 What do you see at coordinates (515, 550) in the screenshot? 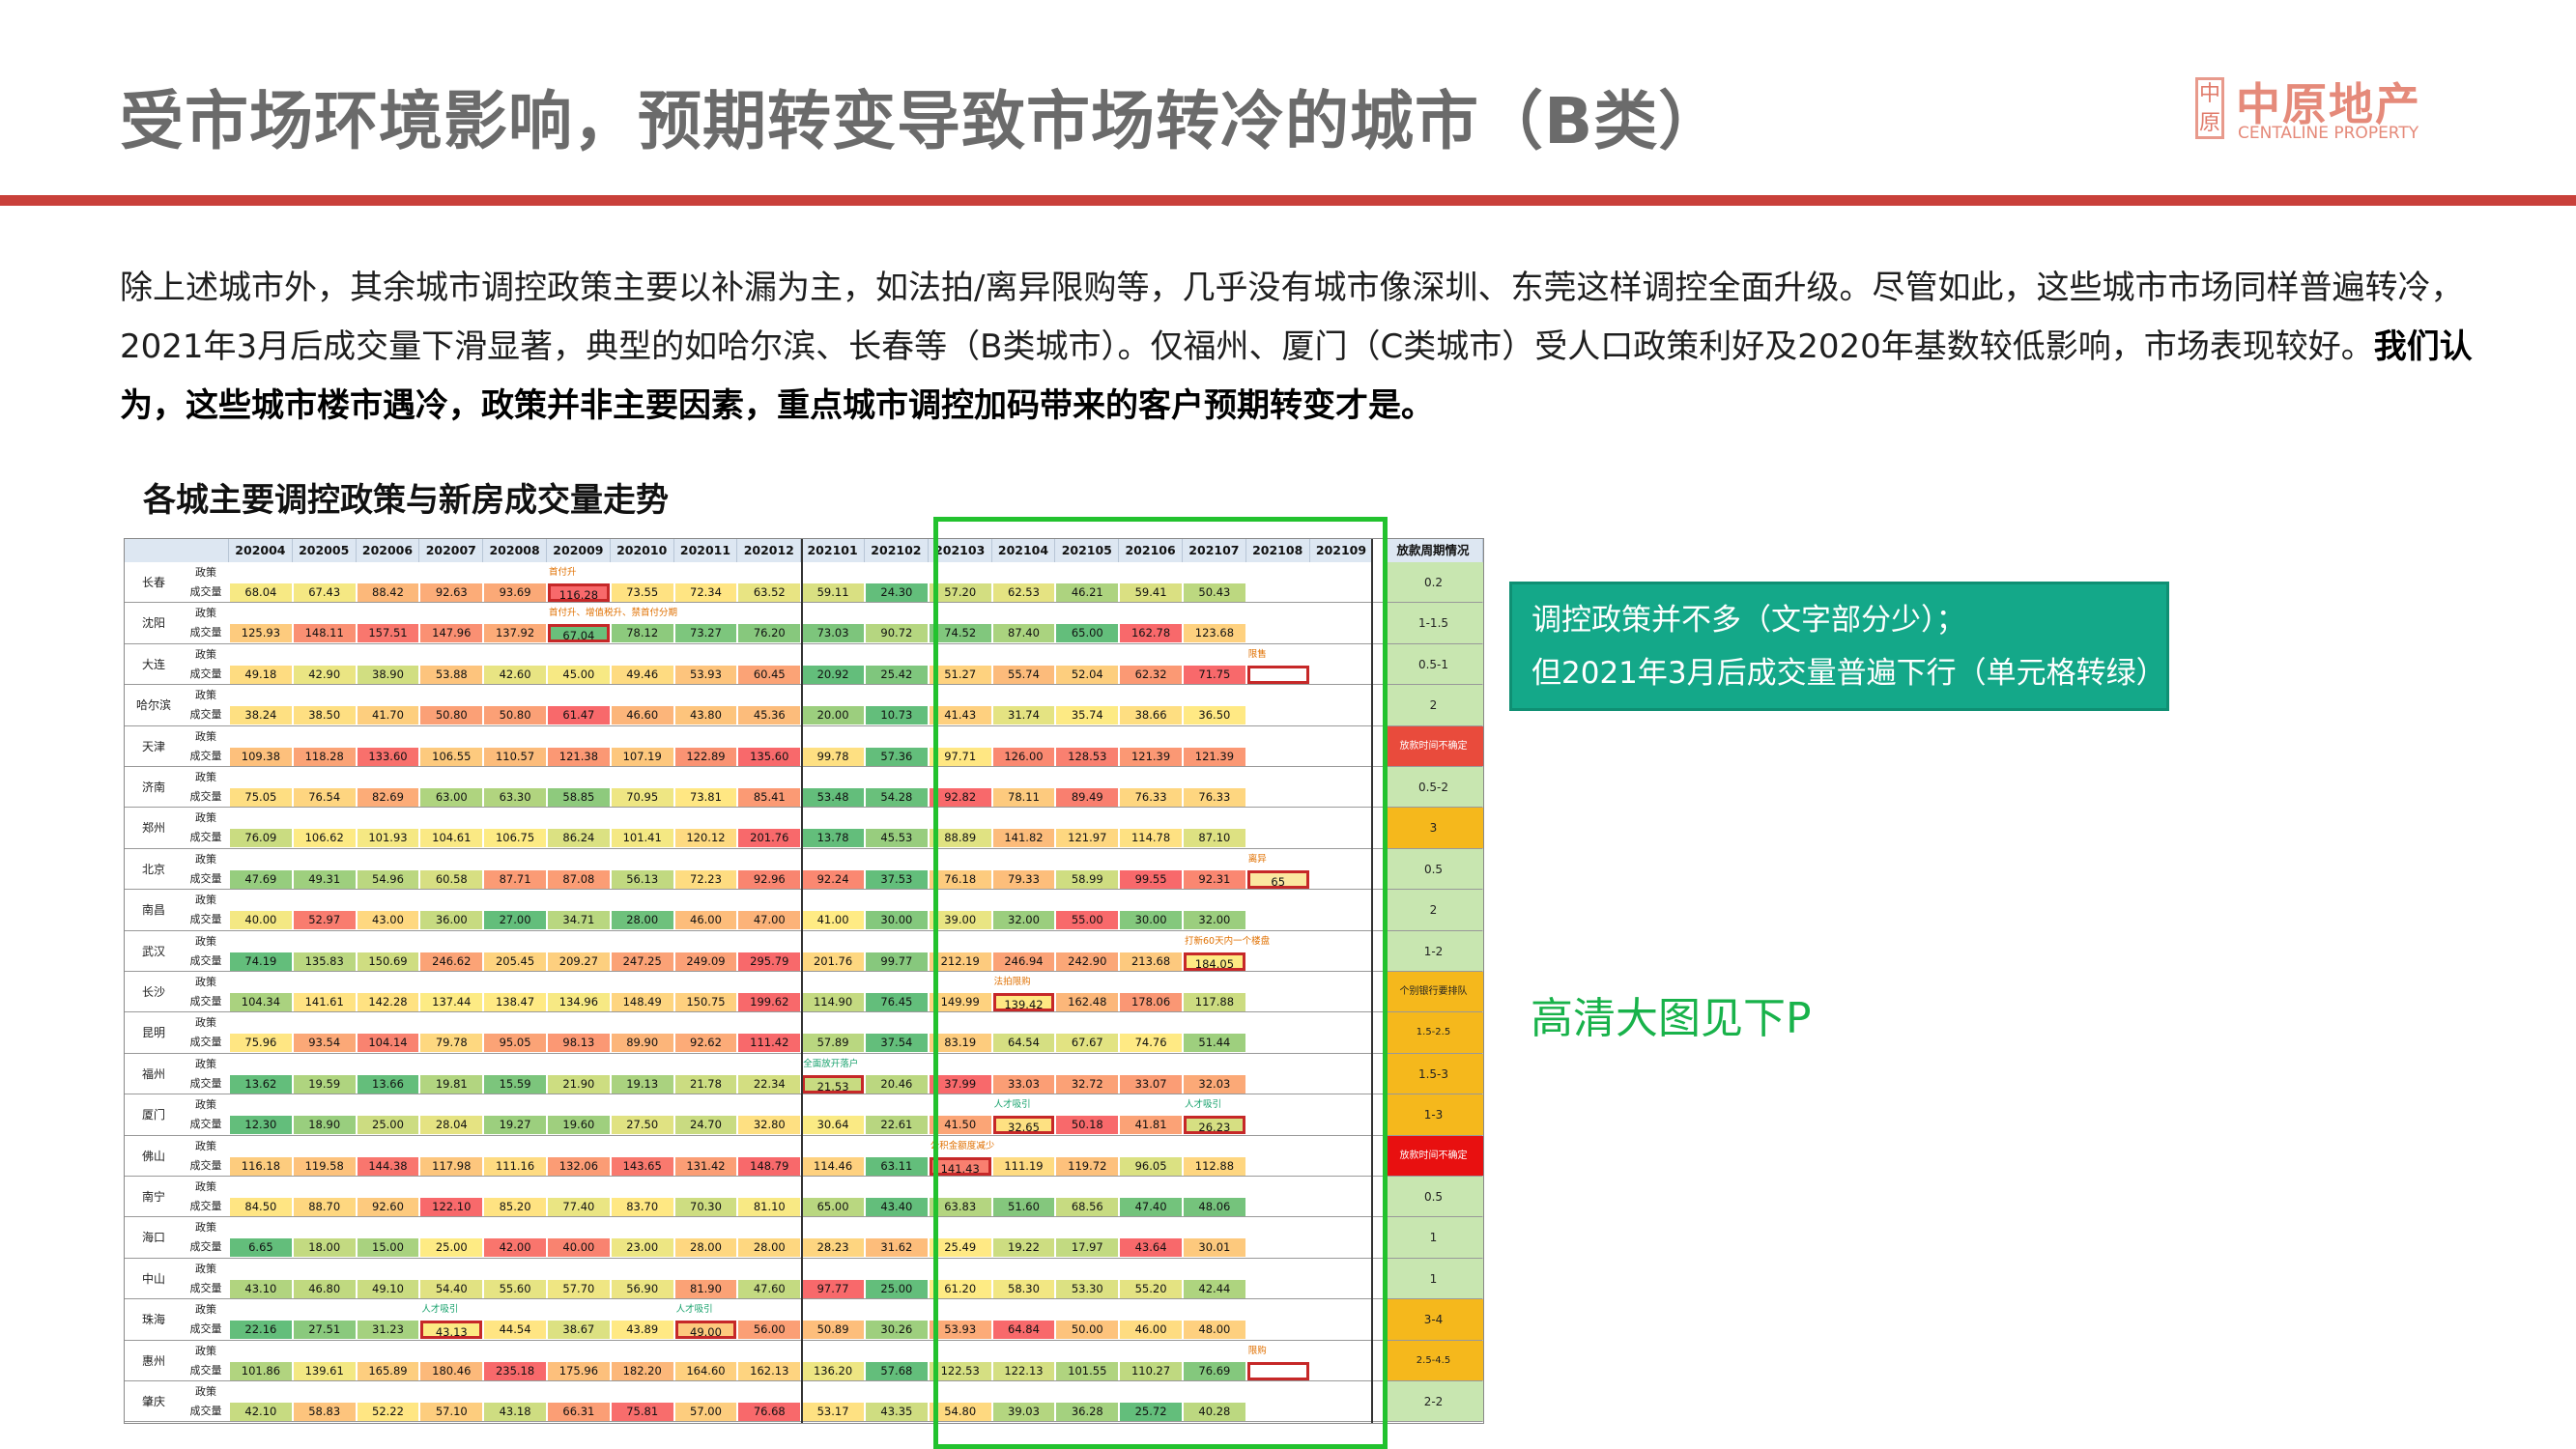
I see `month-header: 202008` at bounding box center [515, 550].